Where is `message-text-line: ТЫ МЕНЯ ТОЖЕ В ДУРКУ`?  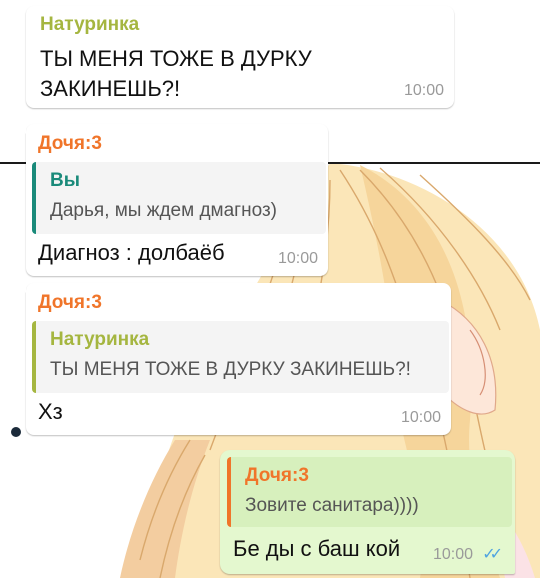 message-text-line: ТЫ МЕНЯ ТОЖЕ В ДУРКУ is located at coordinates (176, 58).